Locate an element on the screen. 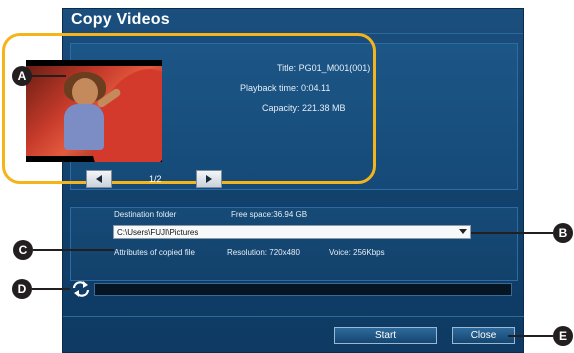 The width and height of the screenshot is (574, 353). callout-marker-d: D is located at coordinates (22, 289).